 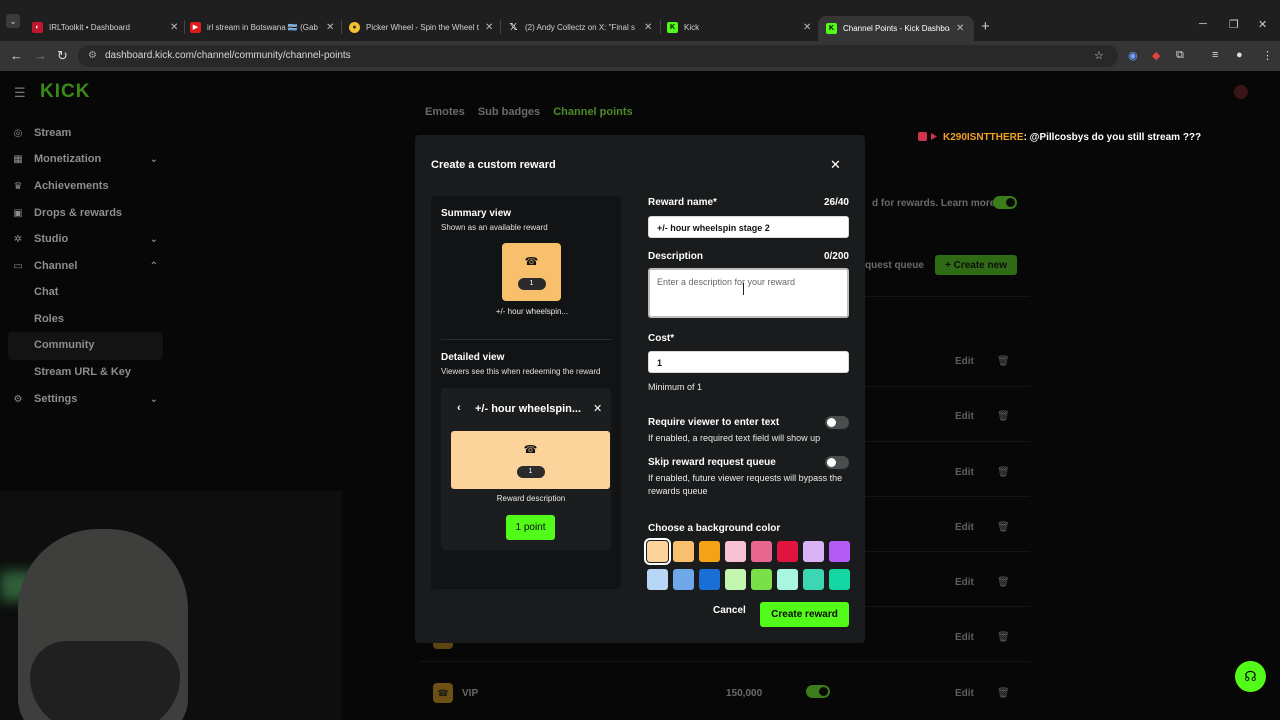 I want to click on tab-emotes: Emotes, so click(x=445, y=112).